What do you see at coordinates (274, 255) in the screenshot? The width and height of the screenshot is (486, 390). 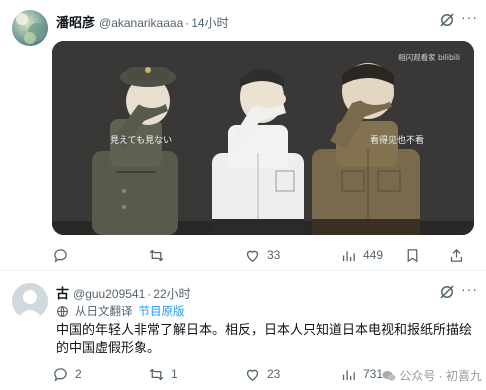 I see `like-count: 33` at bounding box center [274, 255].